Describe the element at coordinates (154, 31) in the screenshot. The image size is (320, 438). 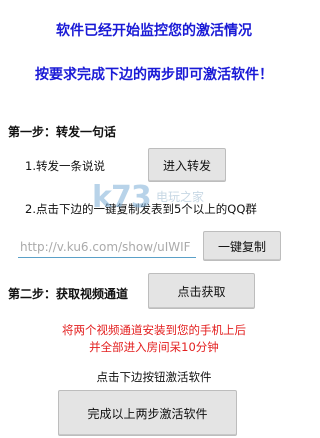
I see `header-line-1: 软件已经开始监控您的激活情况` at that location.